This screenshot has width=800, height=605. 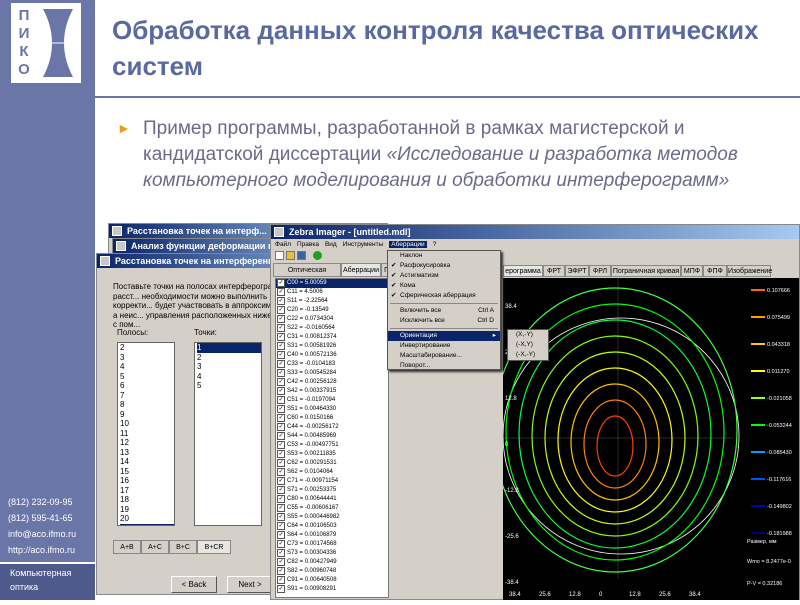 What do you see at coordinates (600, 271) in the screenshot?
I see `view-tab: ФРЛ` at bounding box center [600, 271].